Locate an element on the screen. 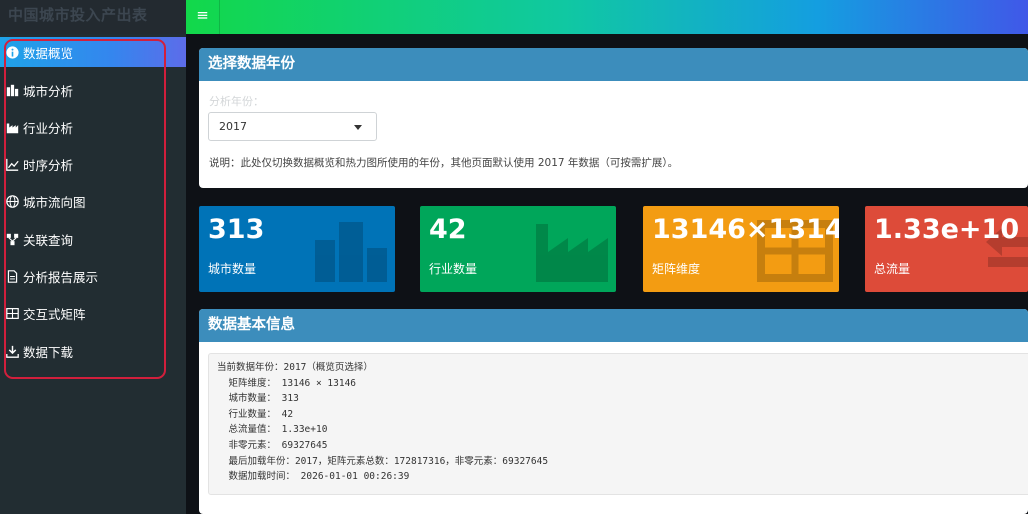 The height and width of the screenshot is (514, 1028). value-box-industries: 42 行业数量 is located at coordinates (518, 249).